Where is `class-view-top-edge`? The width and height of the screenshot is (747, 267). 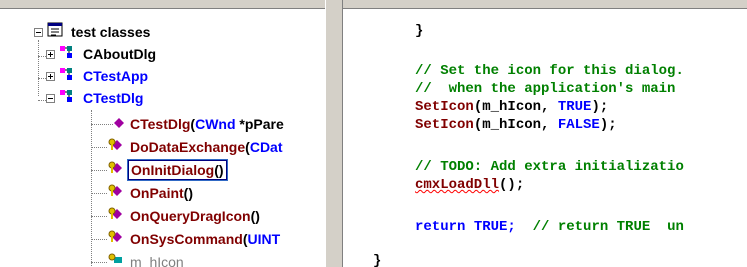
class-view-top-edge is located at coordinates (162, 4).